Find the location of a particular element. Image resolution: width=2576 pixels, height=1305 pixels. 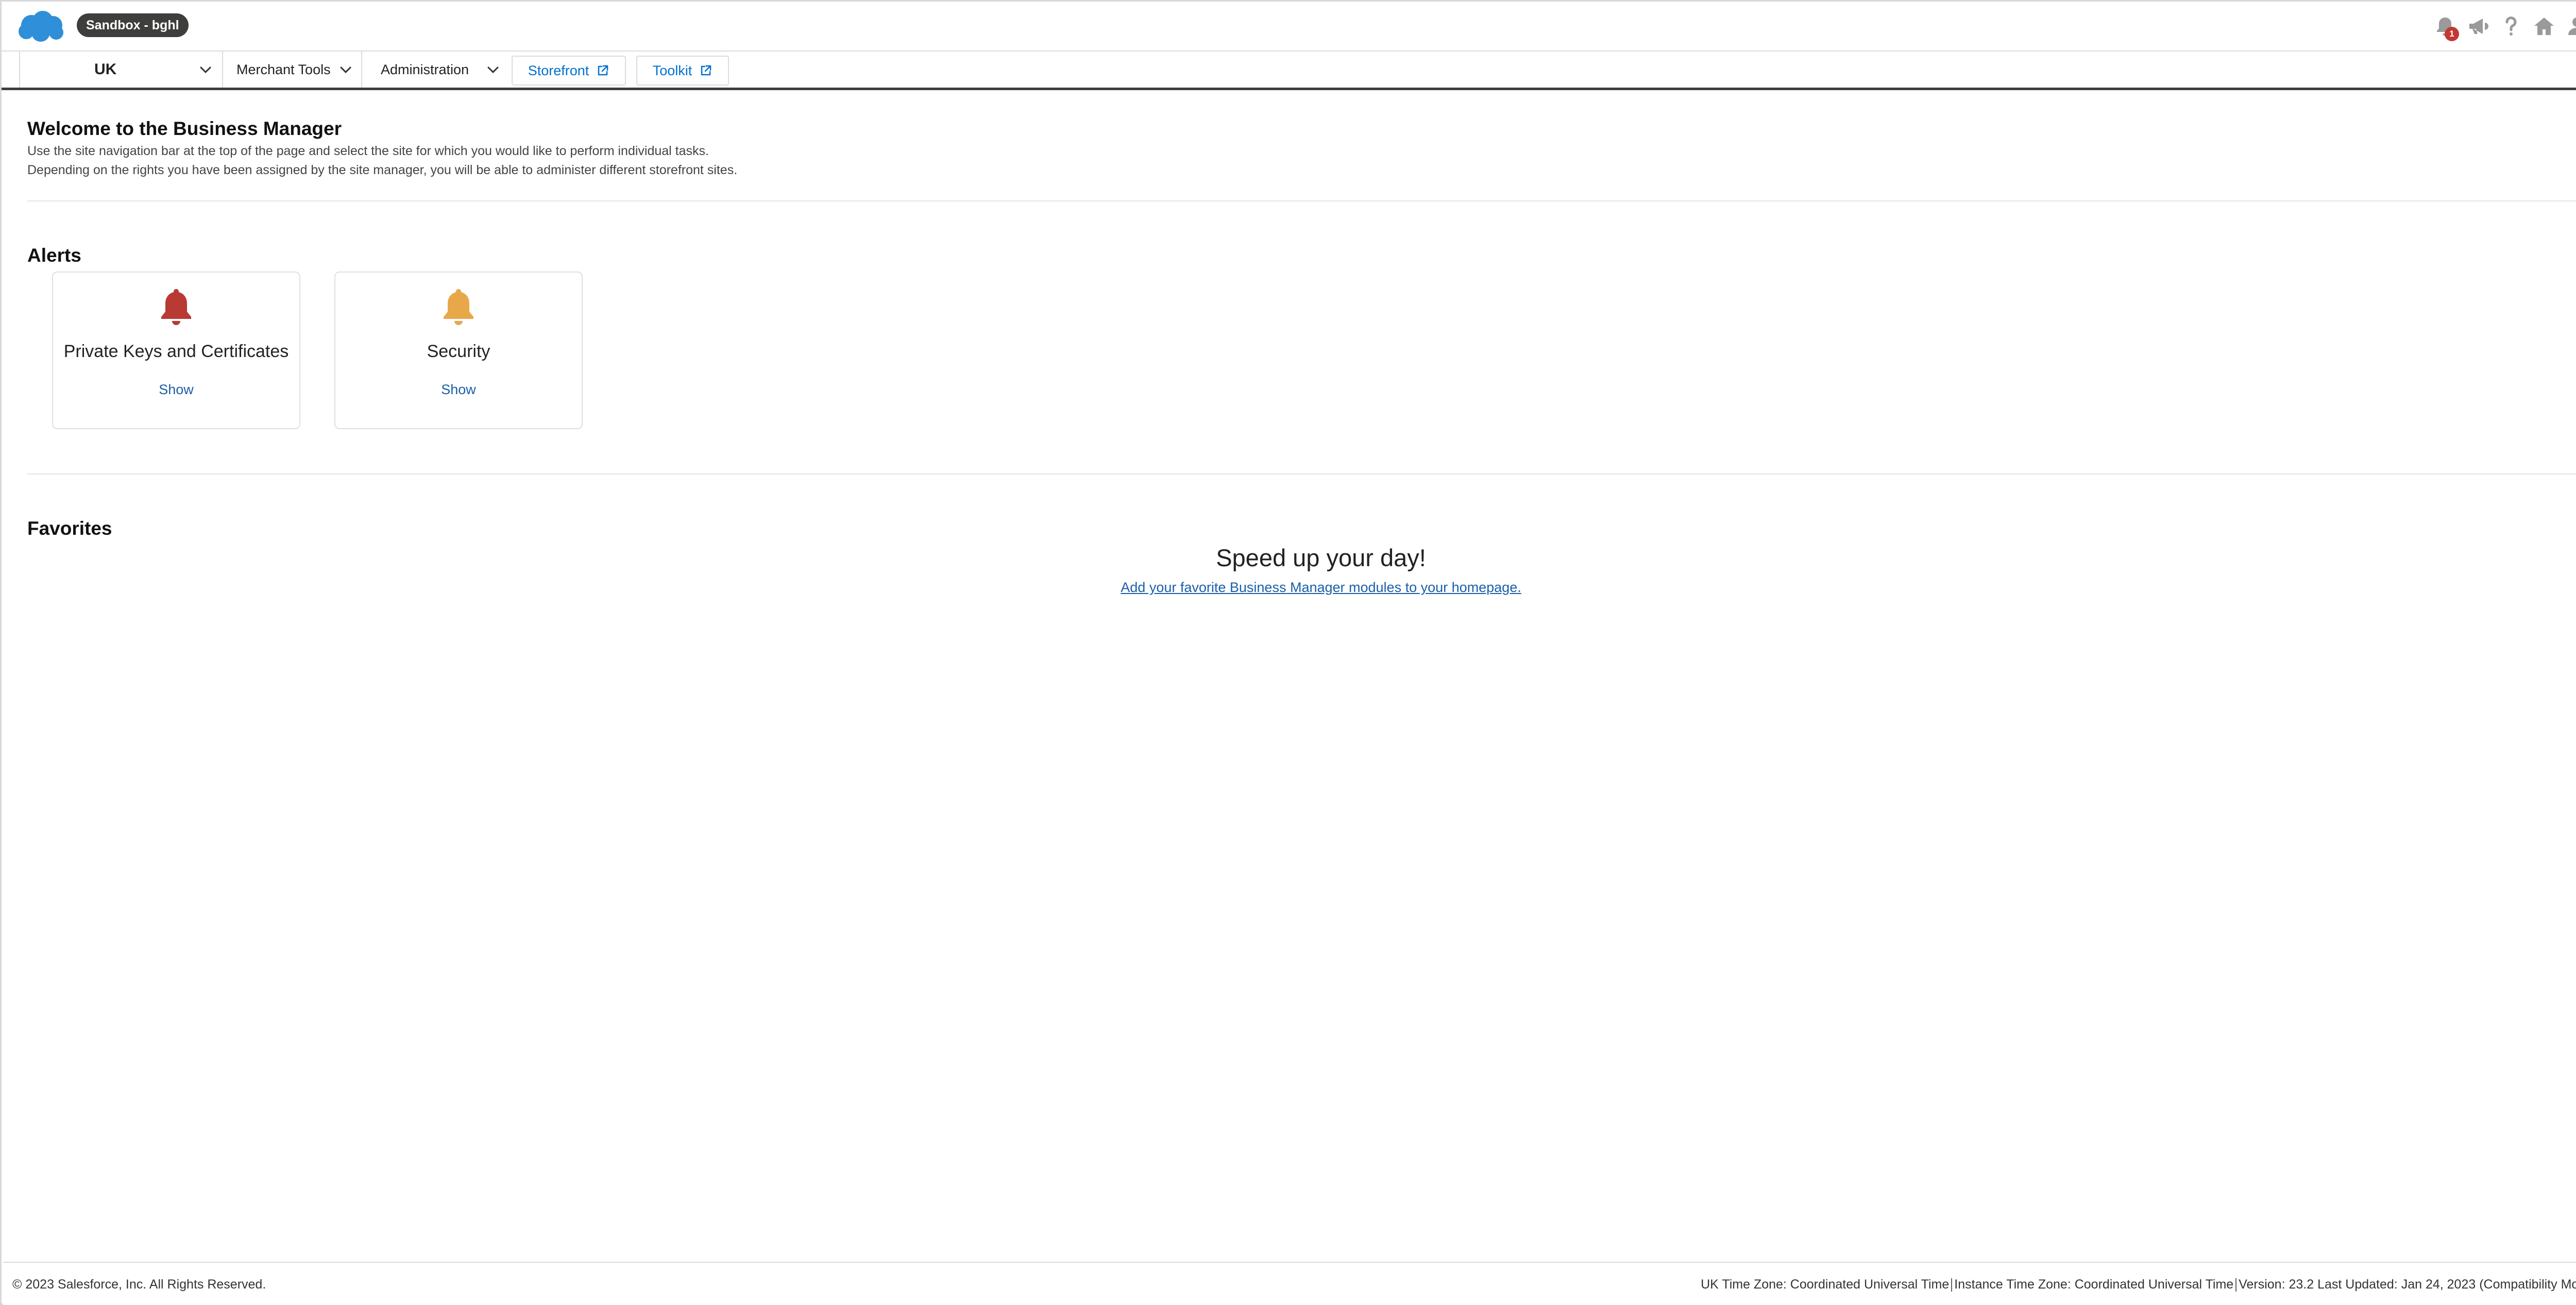

merchant-tools-label: Merchant Tools is located at coordinates (283, 69).